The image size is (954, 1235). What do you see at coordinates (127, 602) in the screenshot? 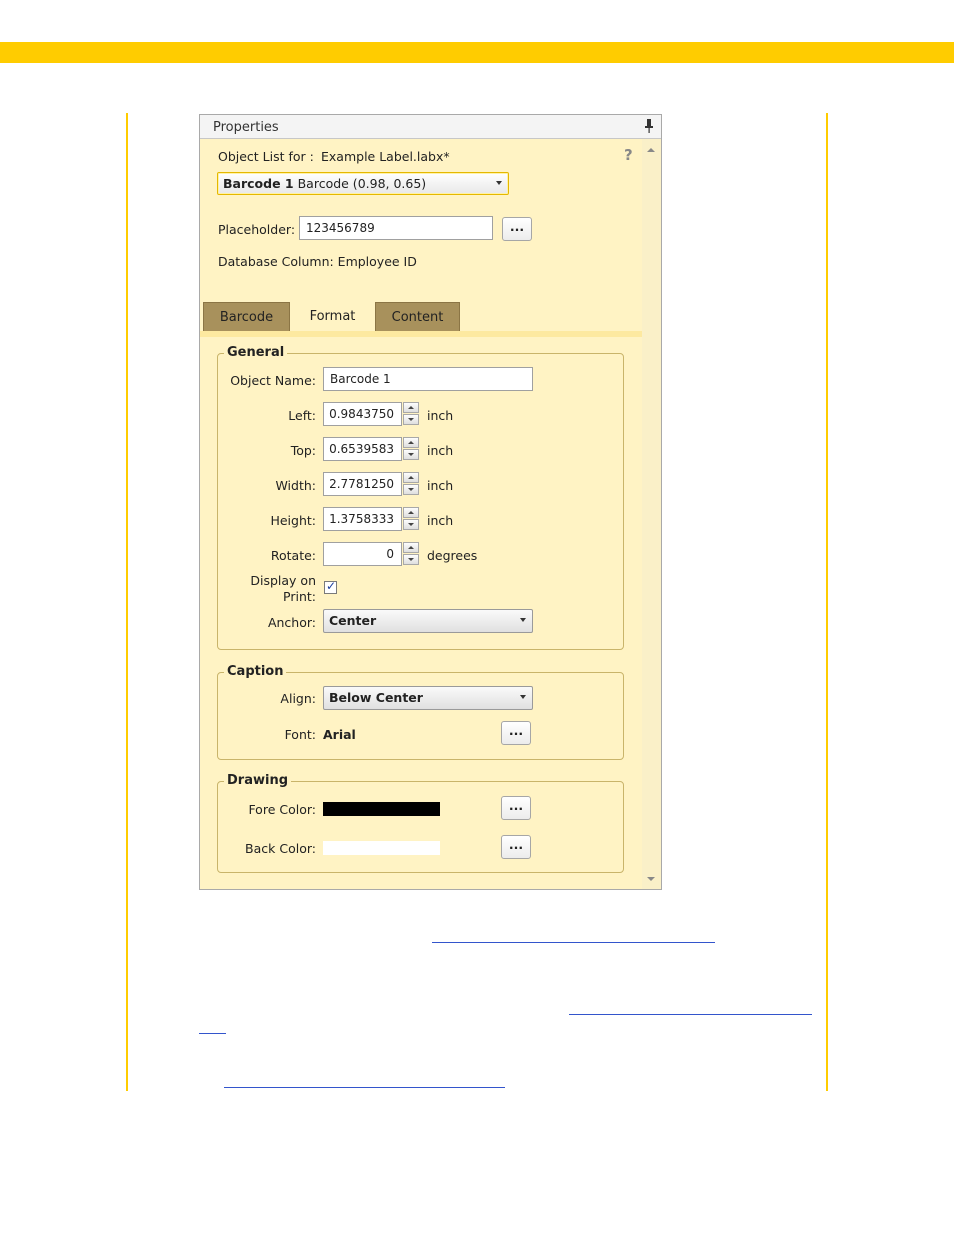
I see `left-margin-rule` at bounding box center [127, 602].